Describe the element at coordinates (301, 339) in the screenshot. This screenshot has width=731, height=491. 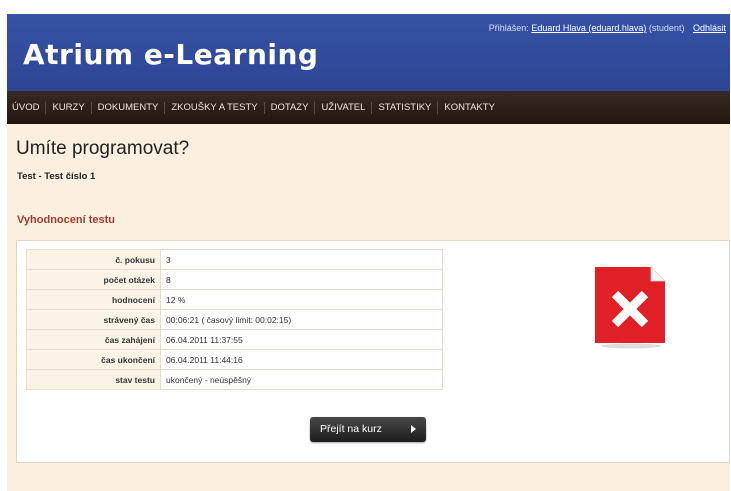
I see `row-value: 06.04.2011 11:37:55` at that location.